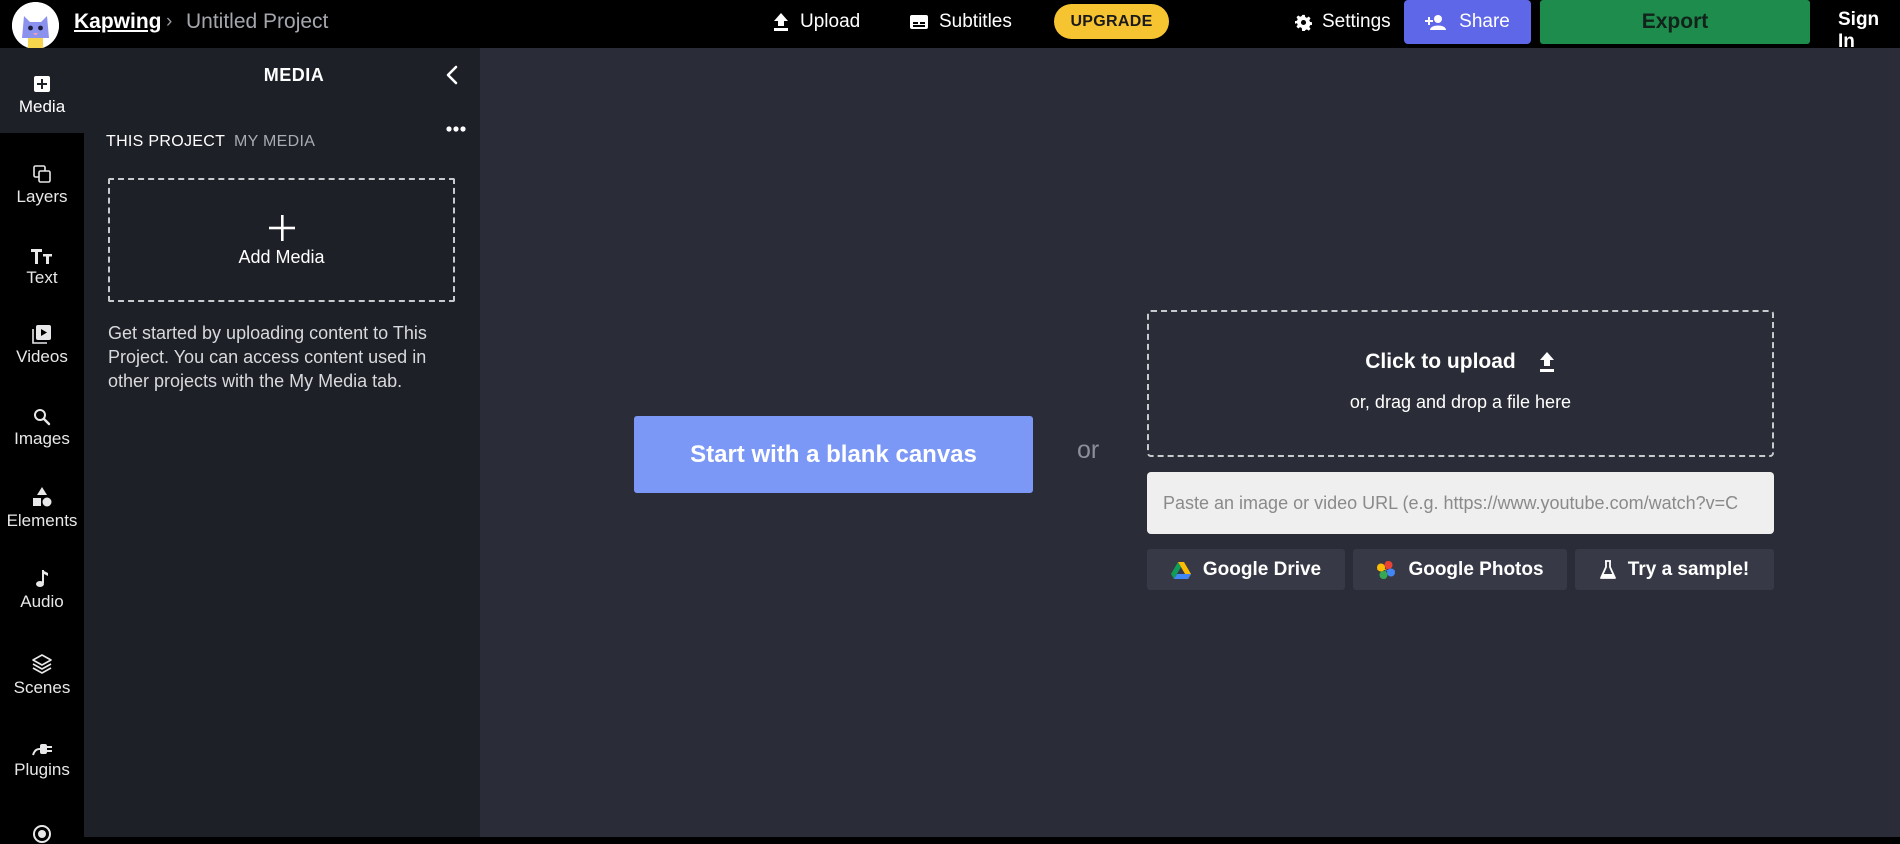 The height and width of the screenshot is (844, 1900). I want to click on text-icon, so click(41, 256).